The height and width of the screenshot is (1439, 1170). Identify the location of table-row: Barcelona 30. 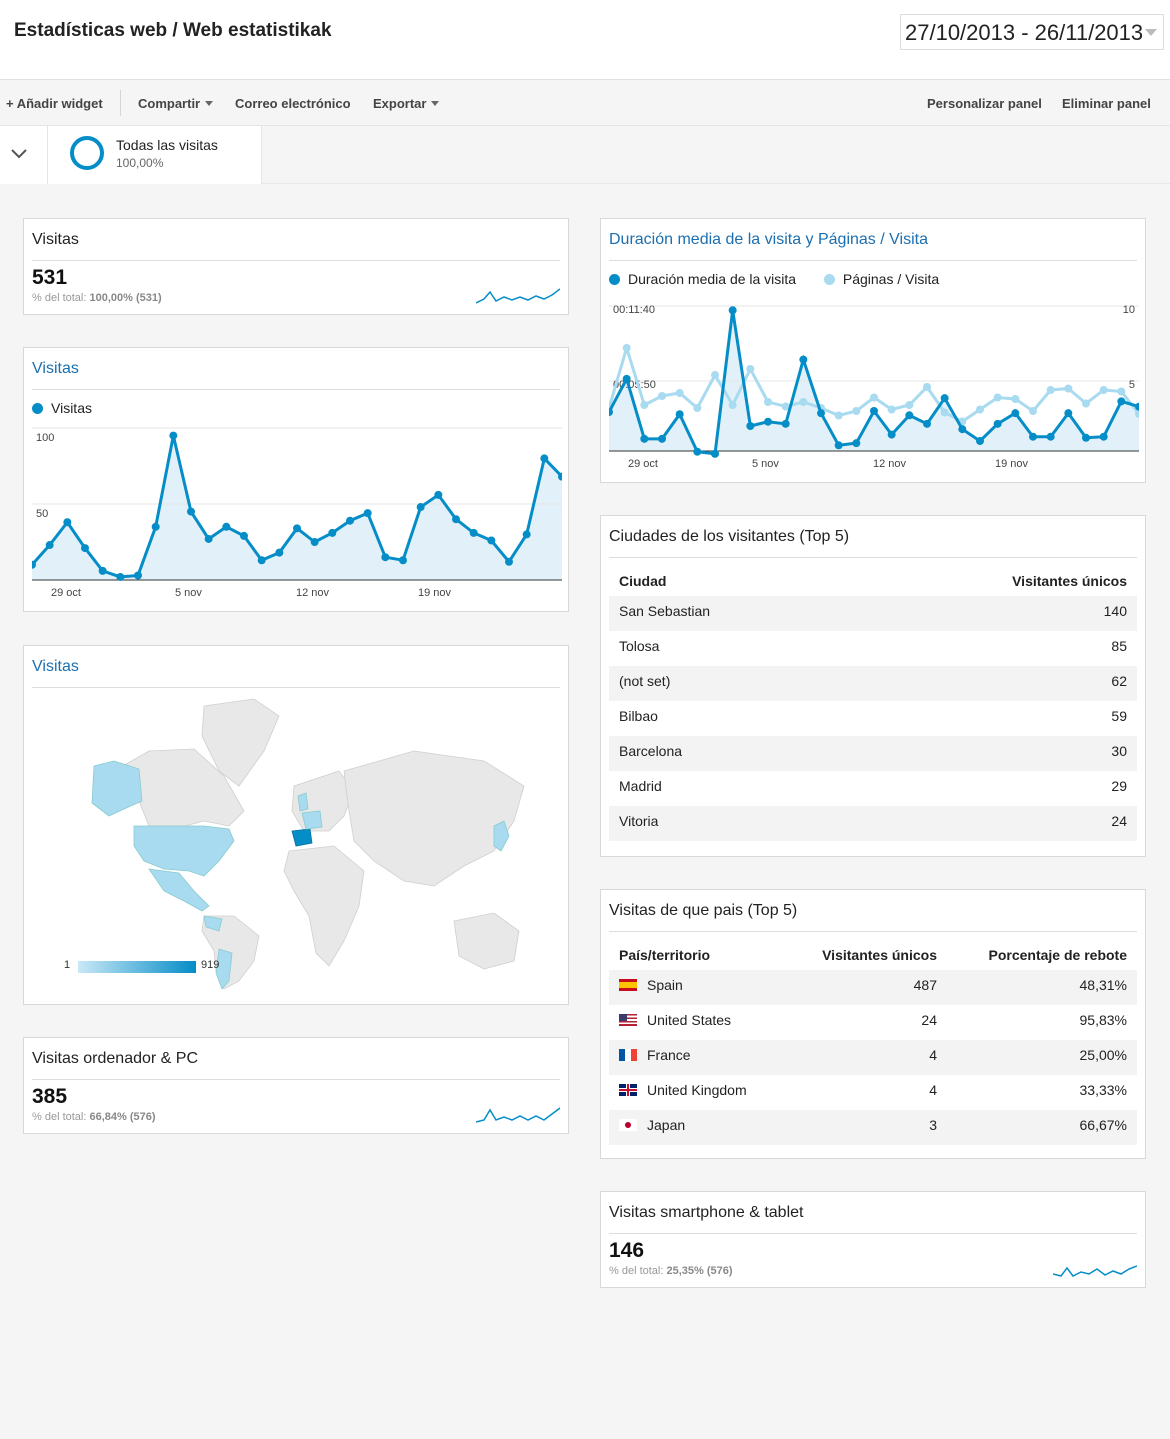
(873, 753).